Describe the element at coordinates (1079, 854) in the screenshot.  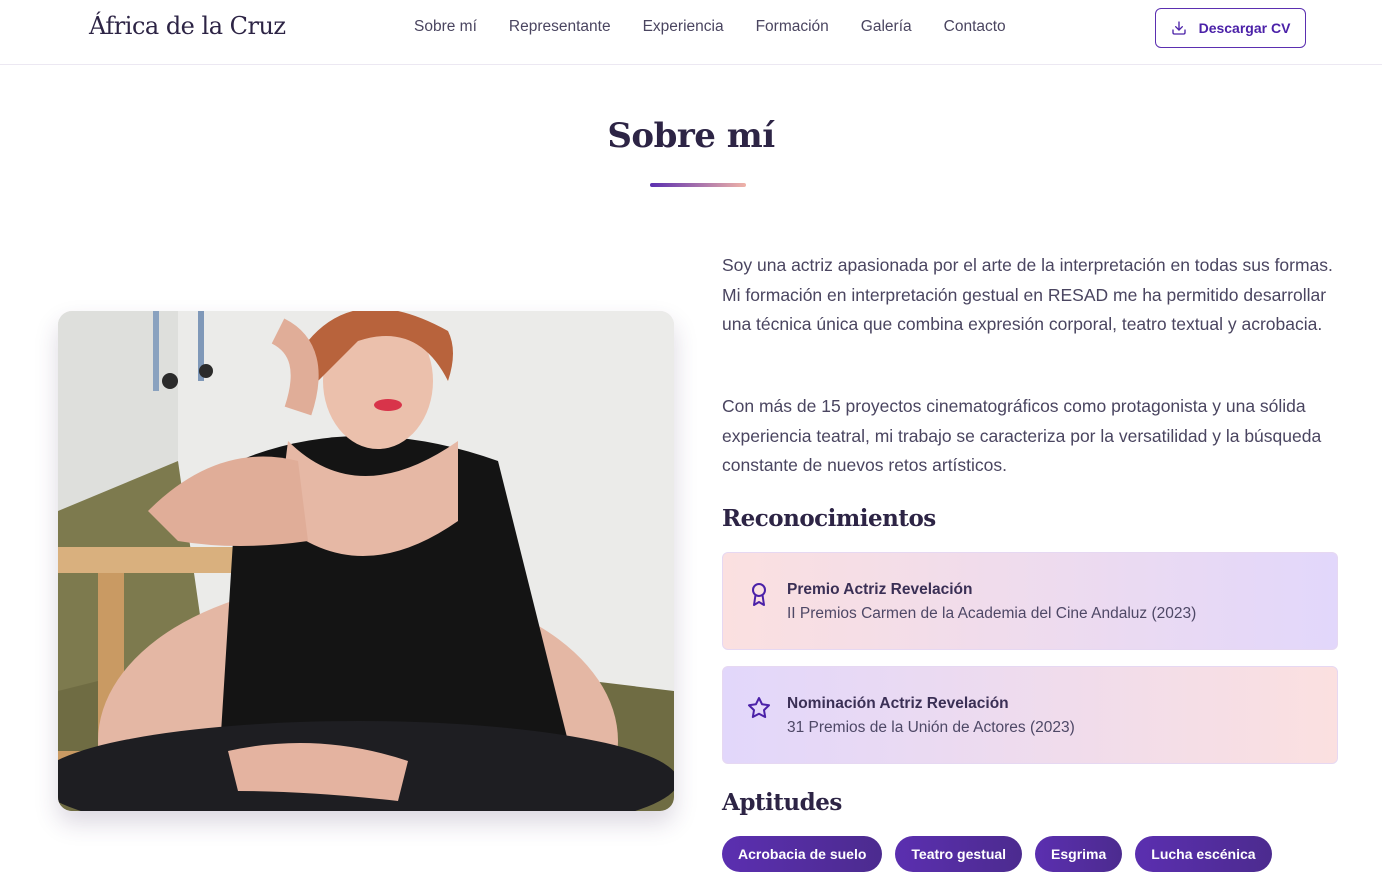
I see `skill-badge: Esgrima` at that location.